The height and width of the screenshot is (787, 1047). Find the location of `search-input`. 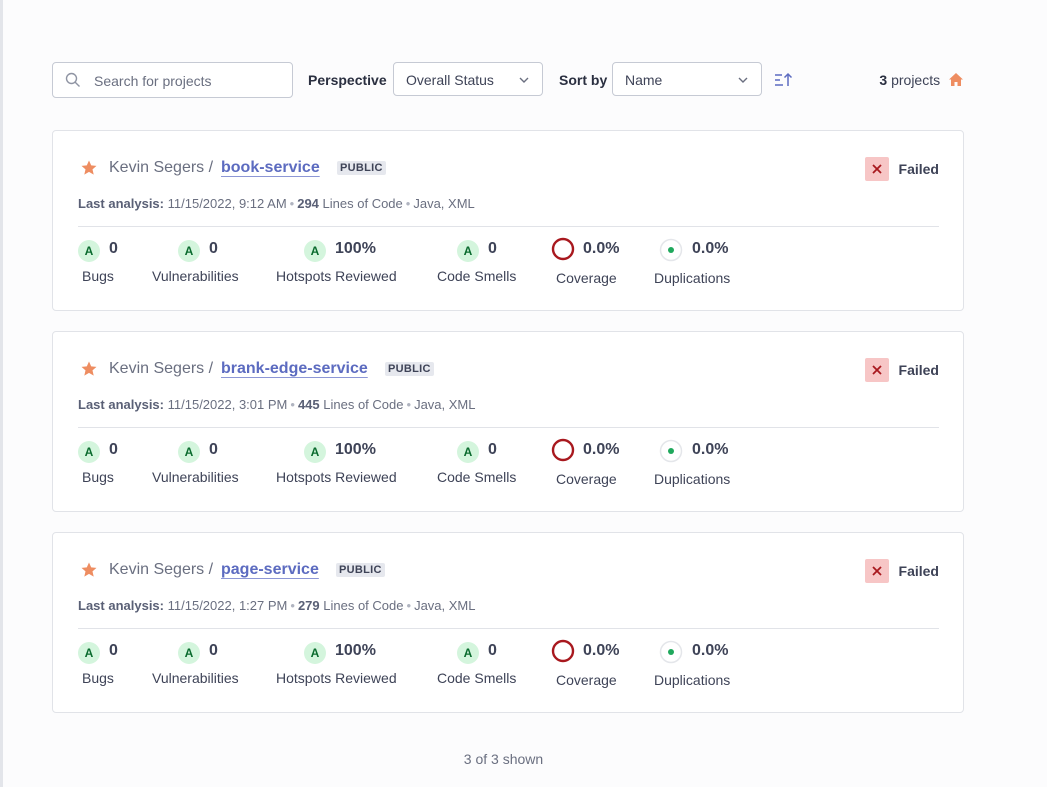

search-input is located at coordinates (189, 81).